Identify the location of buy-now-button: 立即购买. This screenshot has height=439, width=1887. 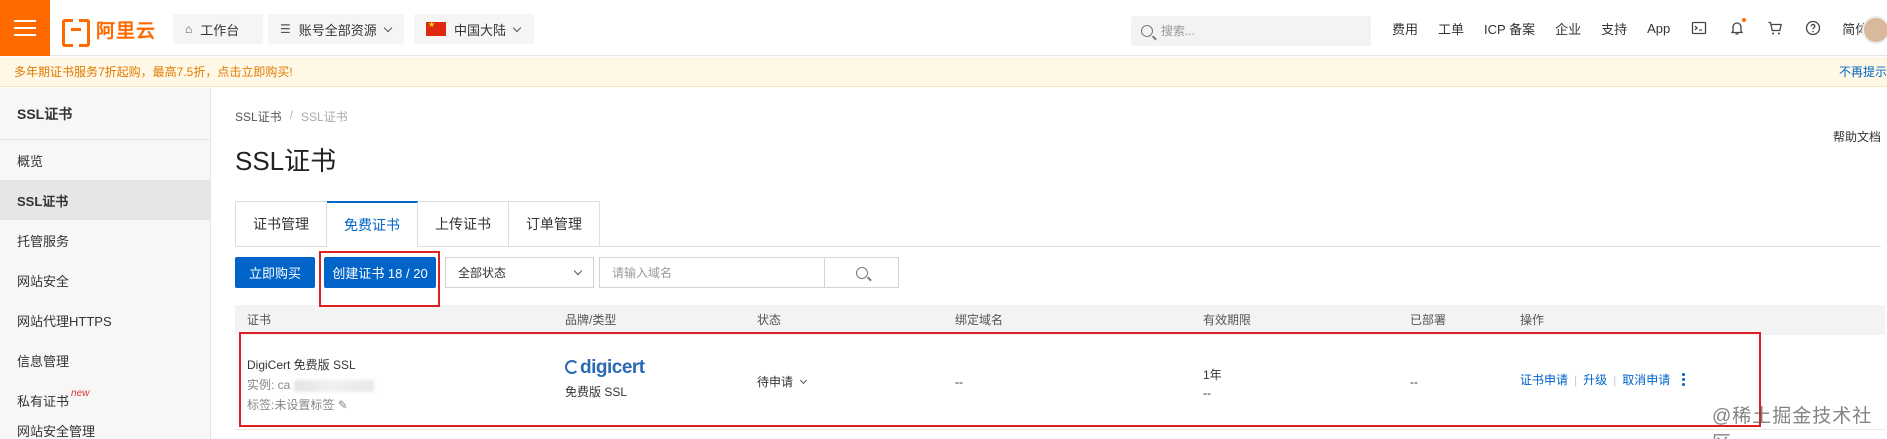
(275, 272).